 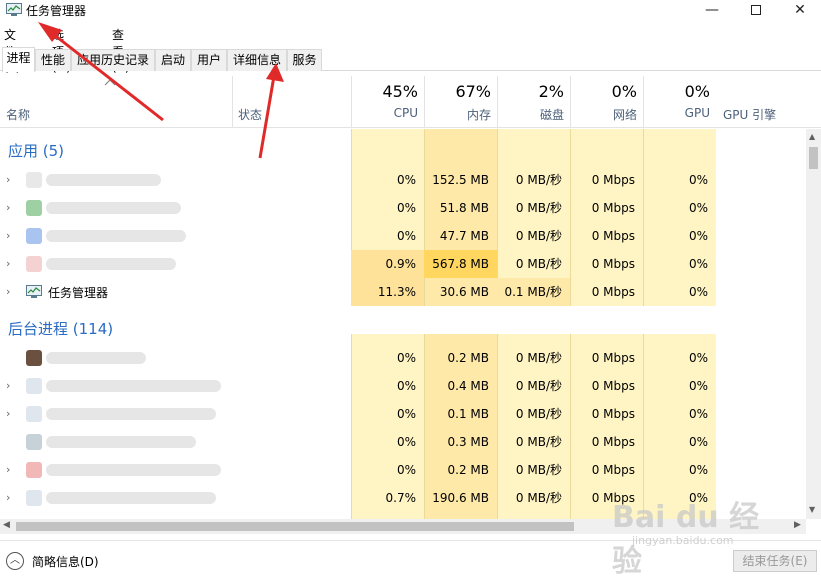 What do you see at coordinates (34, 264) in the screenshot?
I see `app-icon` at bounding box center [34, 264].